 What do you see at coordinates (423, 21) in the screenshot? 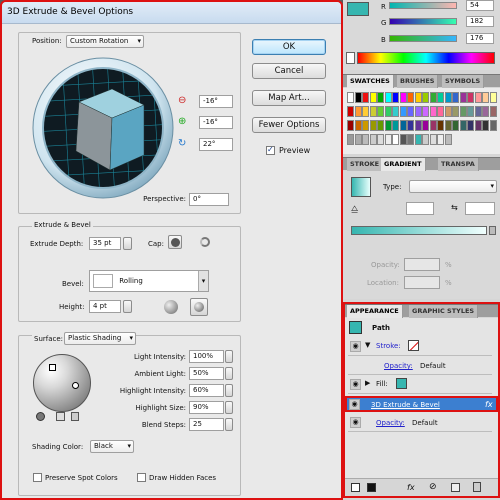
I see `g-slider` at bounding box center [423, 21].